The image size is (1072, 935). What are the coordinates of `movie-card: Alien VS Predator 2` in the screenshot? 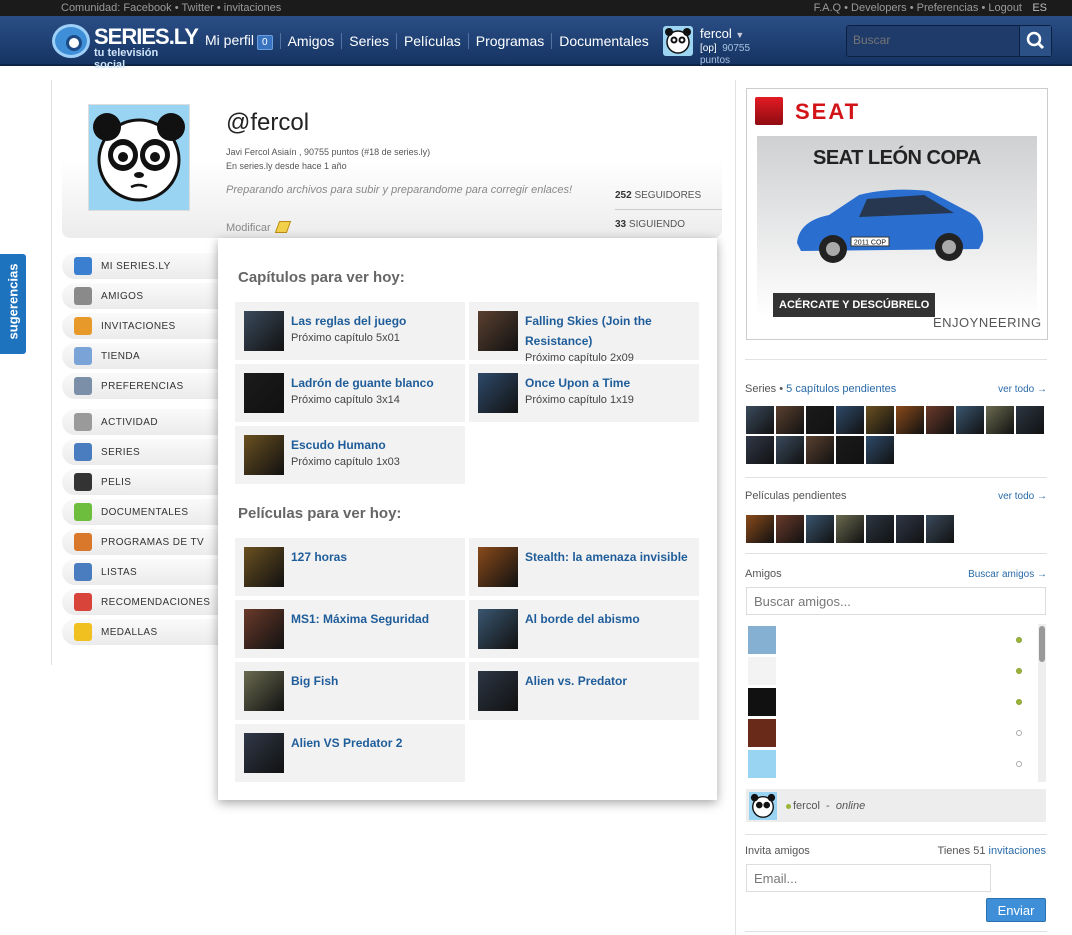 It's located at (350, 753).